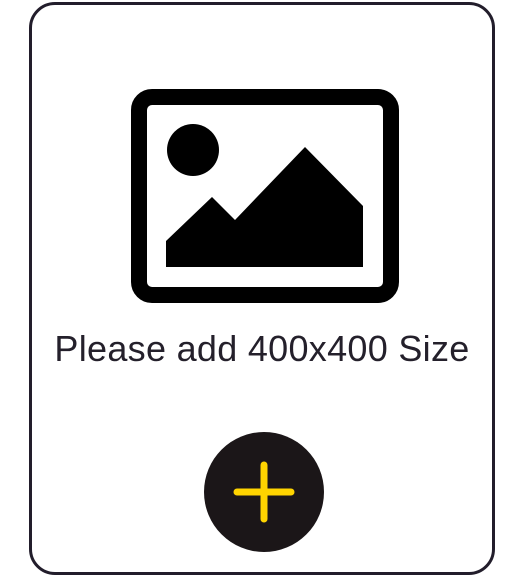  I want to click on add-image-button, so click(264, 492).